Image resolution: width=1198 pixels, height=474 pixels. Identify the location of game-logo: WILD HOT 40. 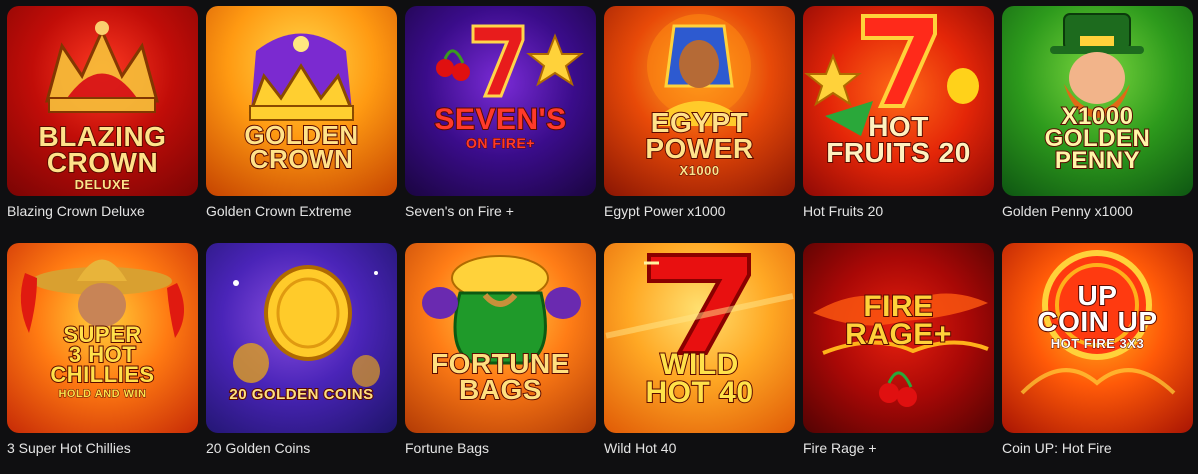
(699, 378).